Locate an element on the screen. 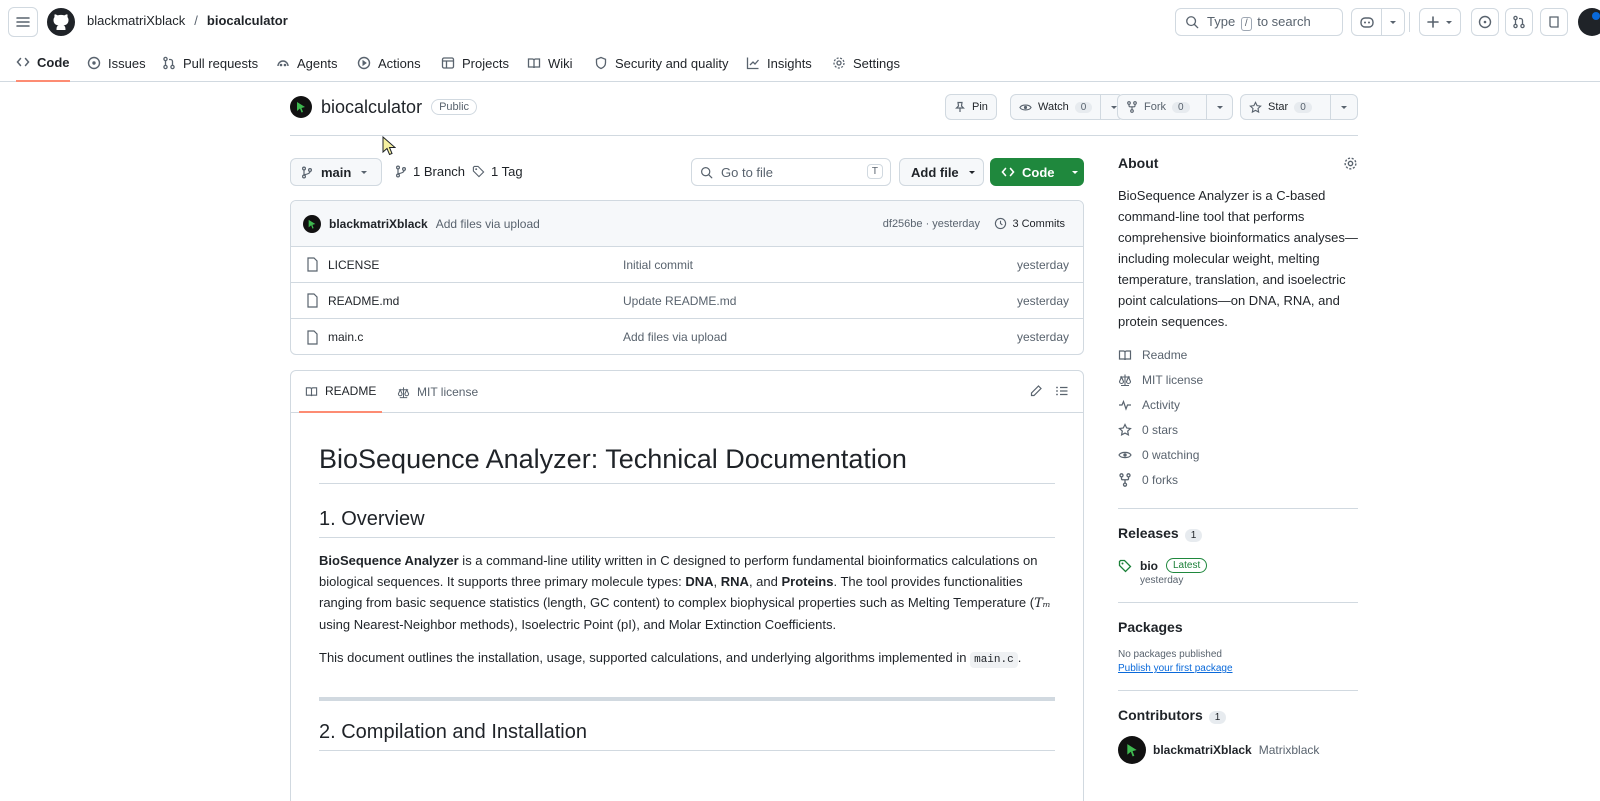 This screenshot has width=1600, height=801. create-new-button is located at coordinates (1440, 22).